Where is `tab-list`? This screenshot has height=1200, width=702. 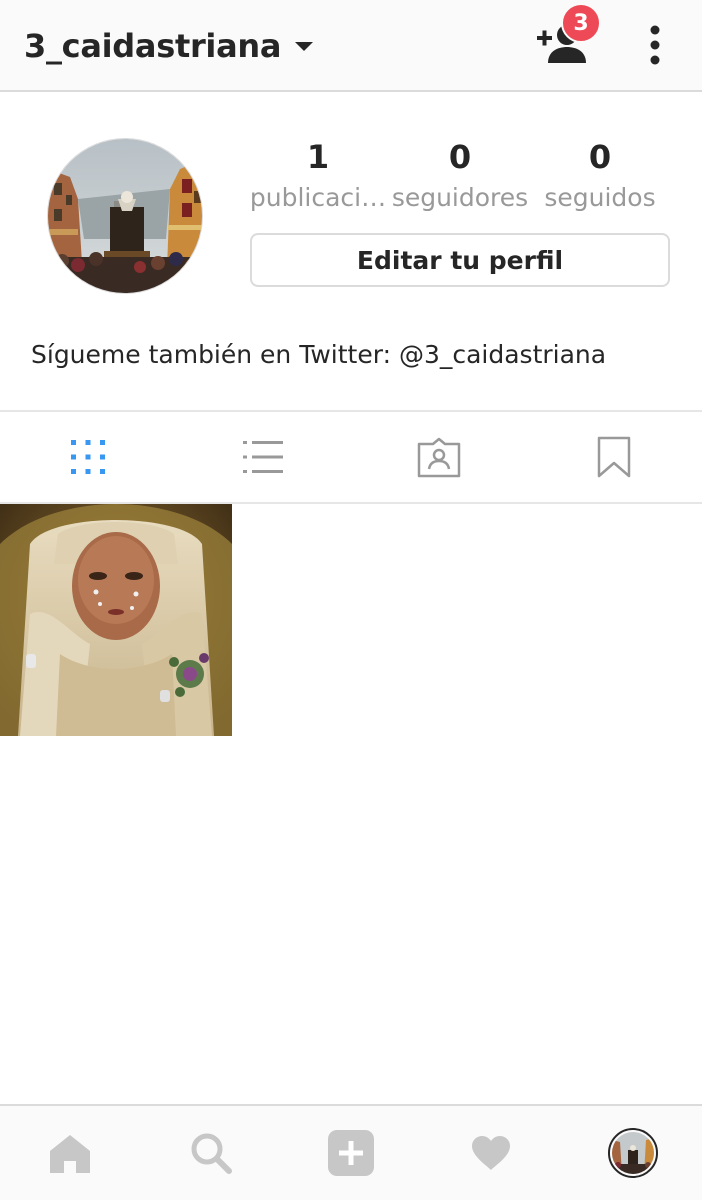
tab-list is located at coordinates (264, 457).